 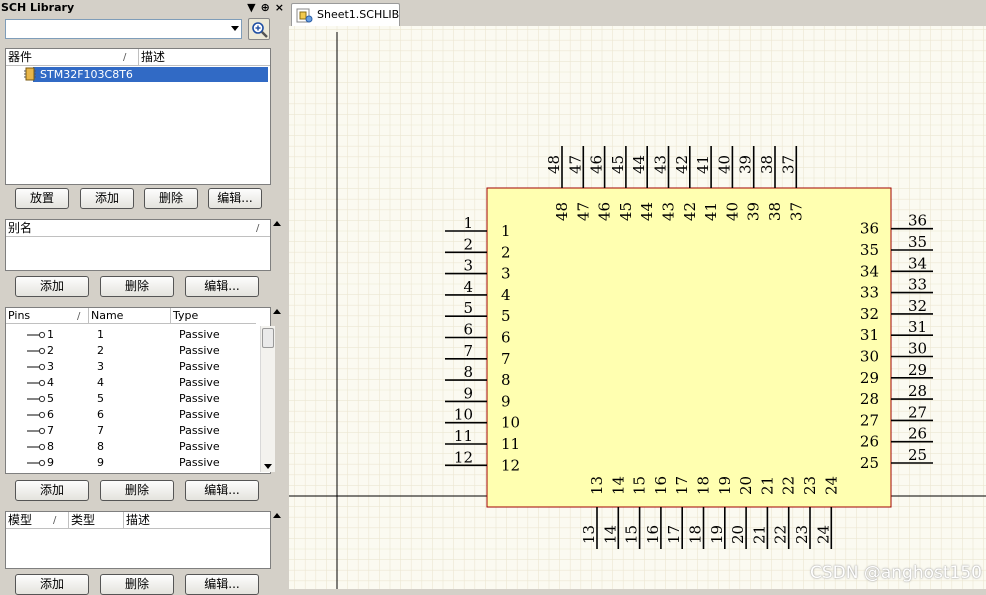 What do you see at coordinates (137, 584) in the screenshot?
I see `delete-model-button: 删除` at bounding box center [137, 584].